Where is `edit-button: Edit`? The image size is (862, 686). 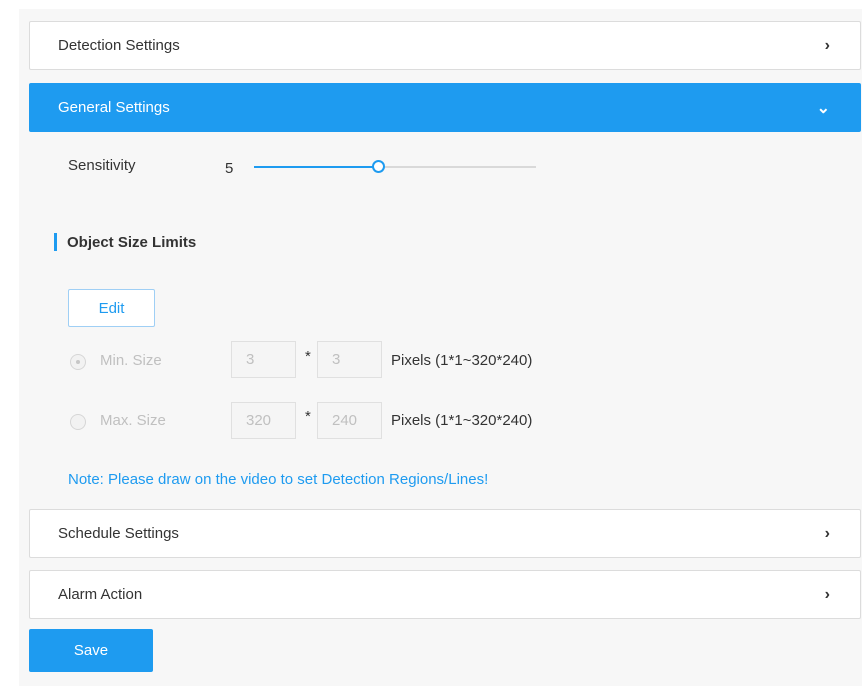
edit-button: Edit is located at coordinates (111, 308).